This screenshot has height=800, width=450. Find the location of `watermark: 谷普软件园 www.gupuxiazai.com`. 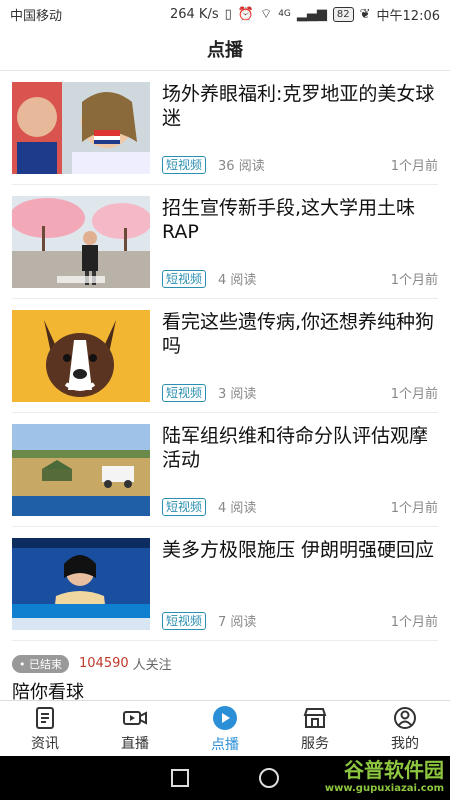

watermark: 谷普软件园 www.gupuxiazai.com is located at coordinates (384, 774).